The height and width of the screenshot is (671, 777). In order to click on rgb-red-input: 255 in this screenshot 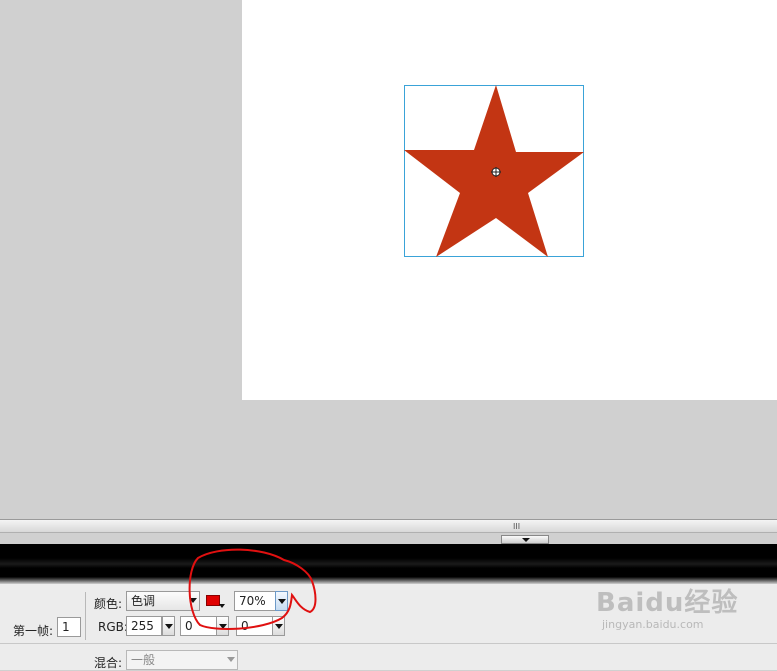, I will do `click(144, 626)`.